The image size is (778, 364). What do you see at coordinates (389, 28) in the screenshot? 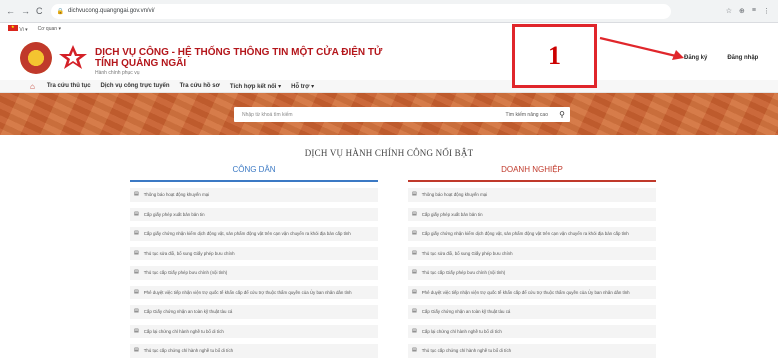
I see `utility-bar: Vi ▾ Cơ quan ▾` at bounding box center [389, 28].